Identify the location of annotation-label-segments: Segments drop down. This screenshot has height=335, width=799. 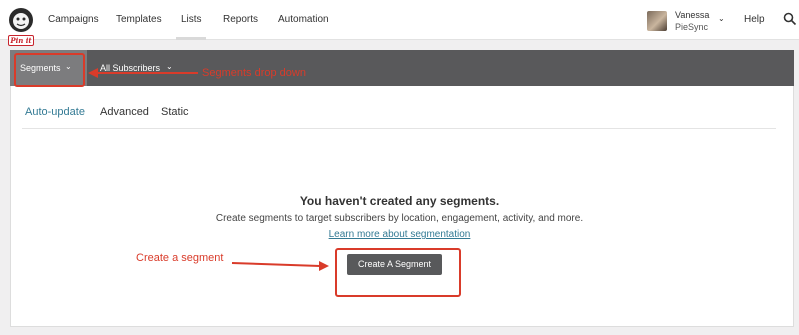
(254, 73).